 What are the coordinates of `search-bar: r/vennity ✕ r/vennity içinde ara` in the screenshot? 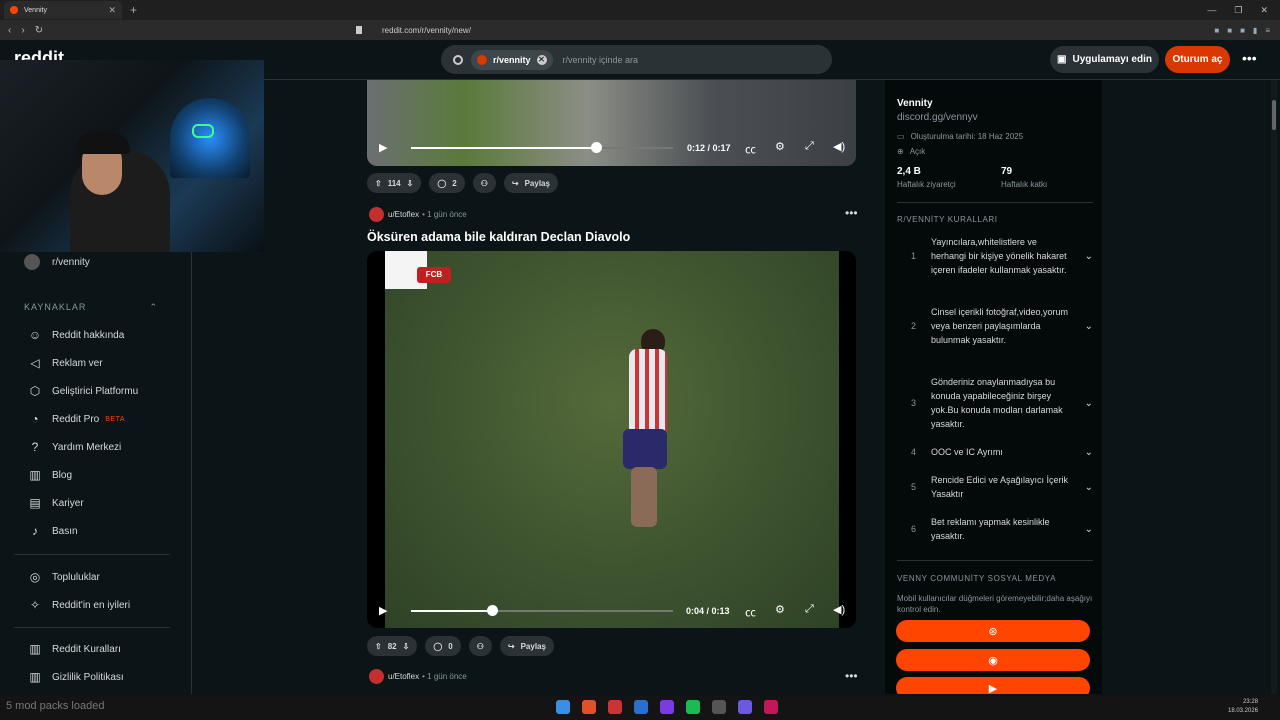 It's located at (636, 59).